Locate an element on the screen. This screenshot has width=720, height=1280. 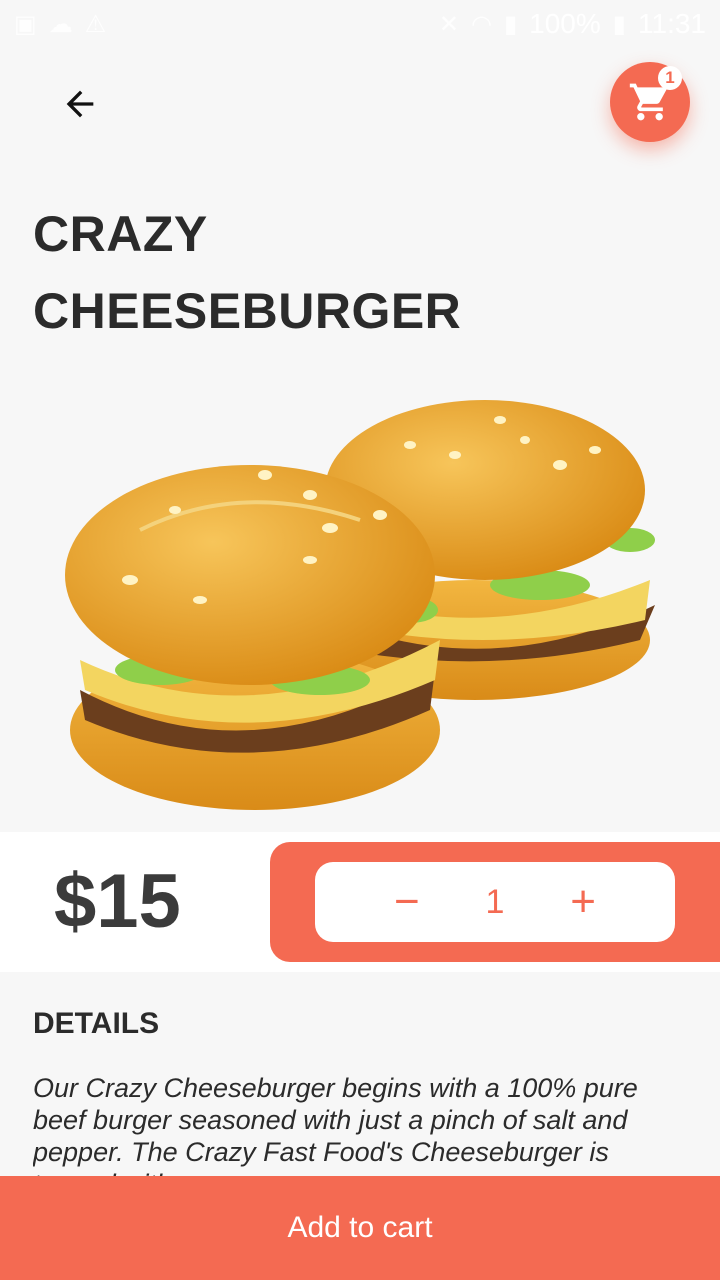
mute-icon: ✕ is located at coordinates (448, 24).